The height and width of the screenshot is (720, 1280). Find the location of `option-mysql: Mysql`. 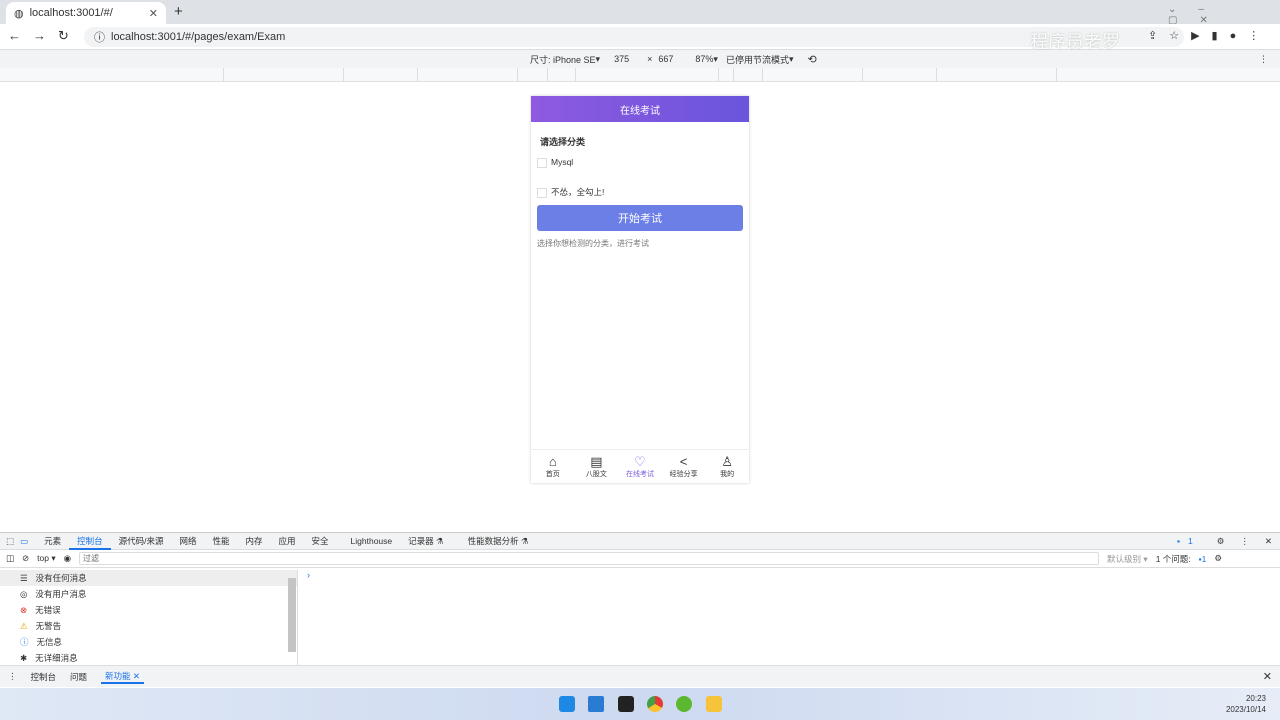

option-mysql: Mysql is located at coordinates (555, 162).